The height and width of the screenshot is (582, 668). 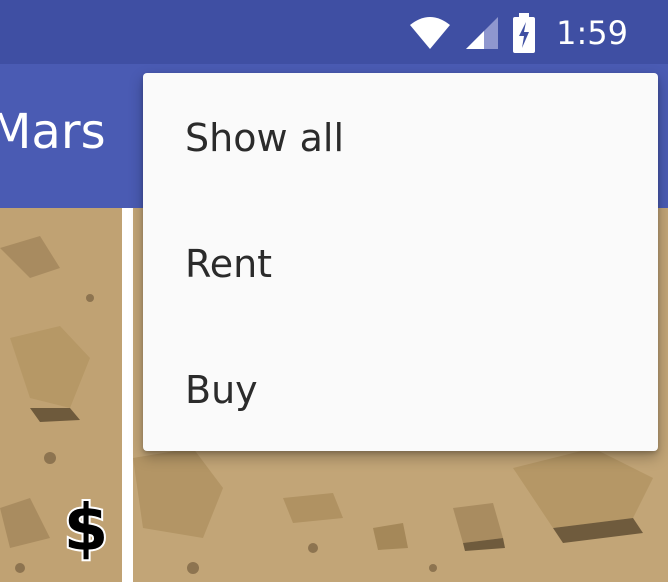 What do you see at coordinates (221, 390) in the screenshot?
I see `menu-item-label: Buy` at bounding box center [221, 390].